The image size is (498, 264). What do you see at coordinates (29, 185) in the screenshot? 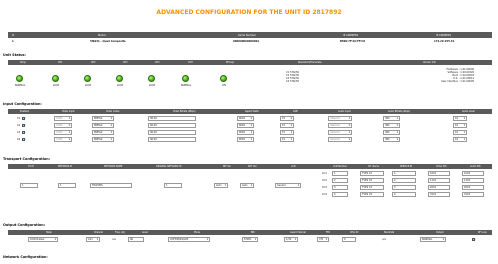
I see `ts-id-input: 1` at bounding box center [29, 185].